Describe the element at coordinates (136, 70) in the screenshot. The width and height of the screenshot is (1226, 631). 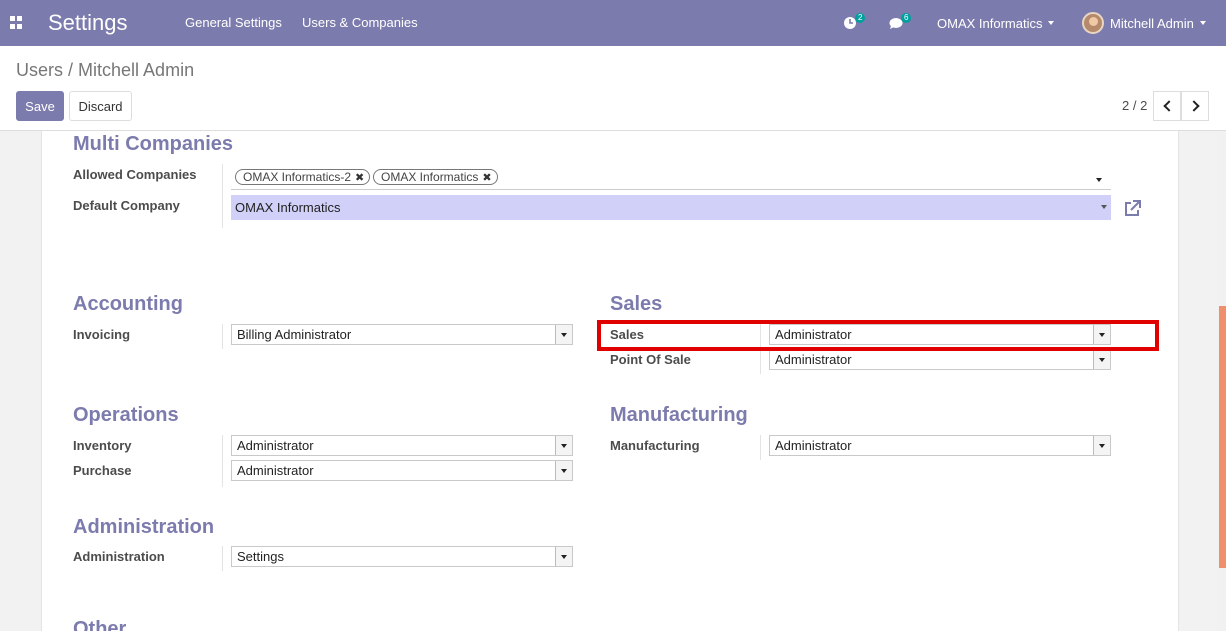
I see `breadcrumb-current: Mitchell Admin` at that location.